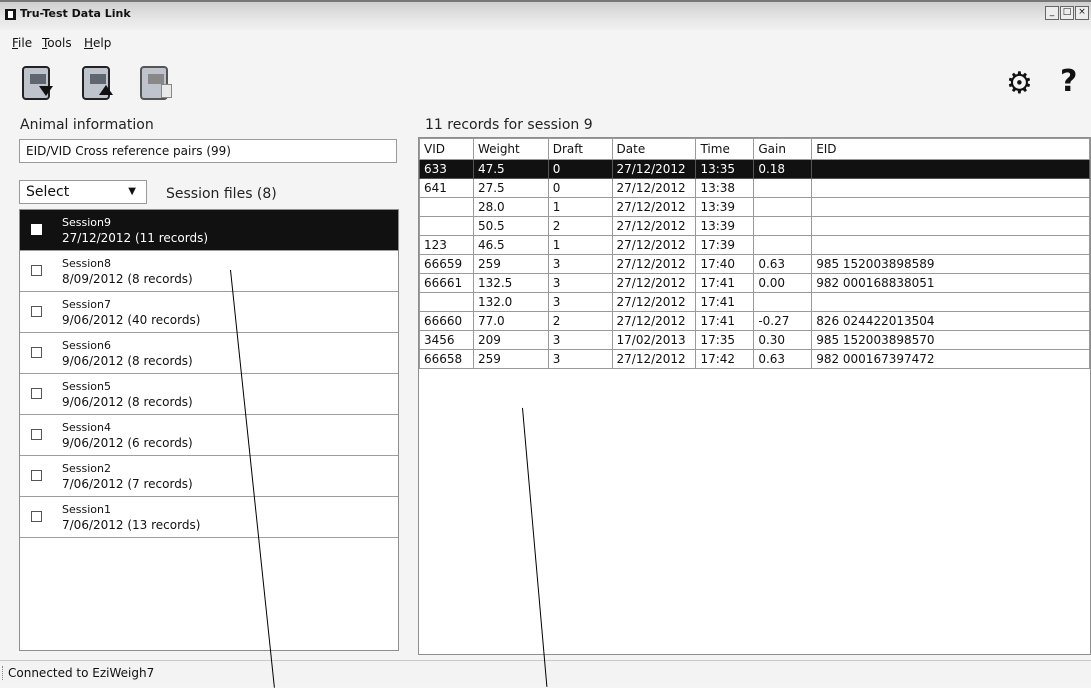 The image size is (1091, 688). What do you see at coordinates (209, 230) in the screenshot?
I see `session-list-item: Session9 27/12/2012 (11 records)` at bounding box center [209, 230].